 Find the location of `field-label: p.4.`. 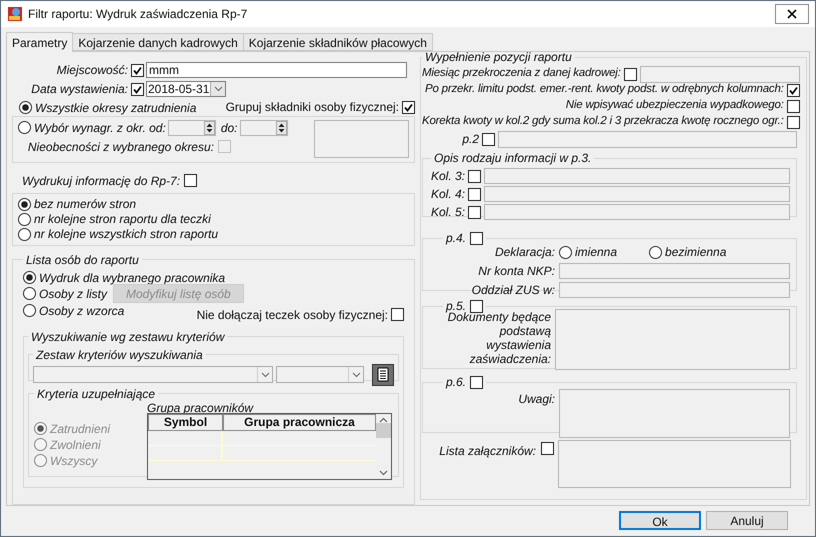

field-label: p.4. is located at coordinates (456, 238).